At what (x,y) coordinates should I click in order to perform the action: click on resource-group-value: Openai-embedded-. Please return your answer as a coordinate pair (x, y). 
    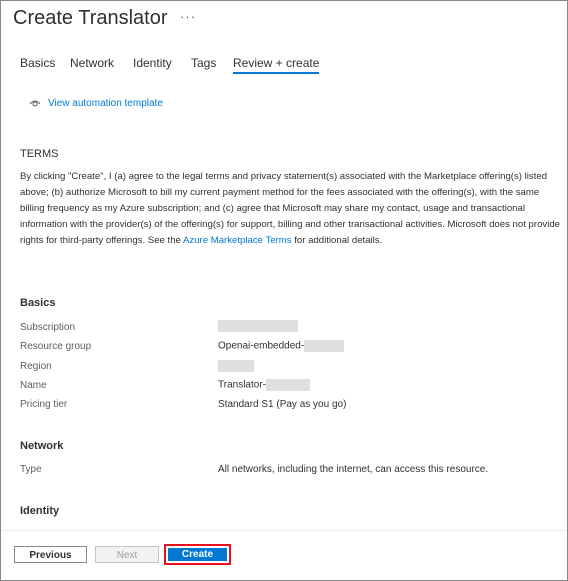
    Looking at the image, I should click on (281, 346).